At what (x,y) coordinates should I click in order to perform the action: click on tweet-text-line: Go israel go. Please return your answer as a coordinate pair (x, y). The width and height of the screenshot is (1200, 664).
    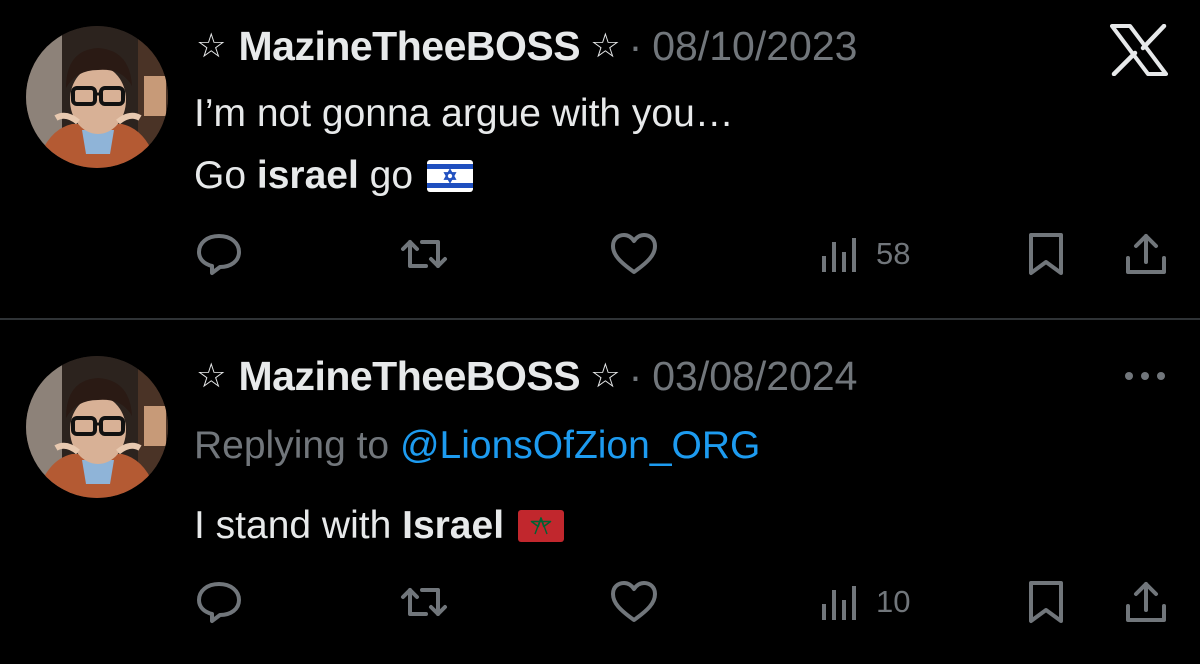
    Looking at the image, I should click on (334, 176).